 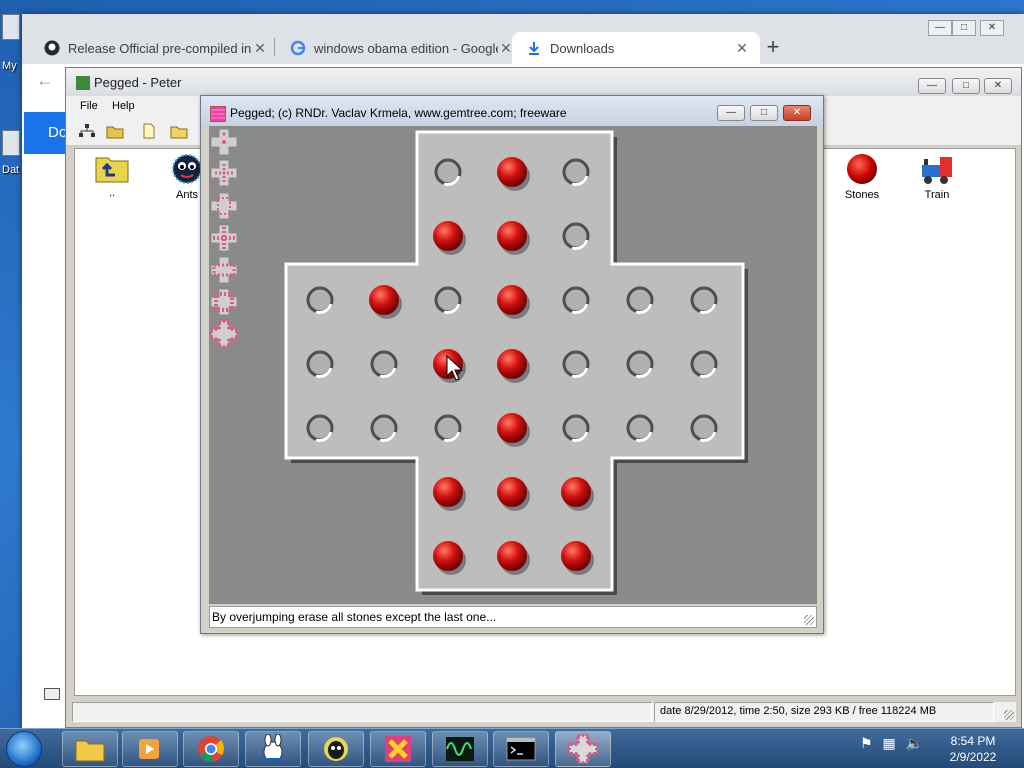 I want to click on page-widget-icon, so click(x=52, y=694).